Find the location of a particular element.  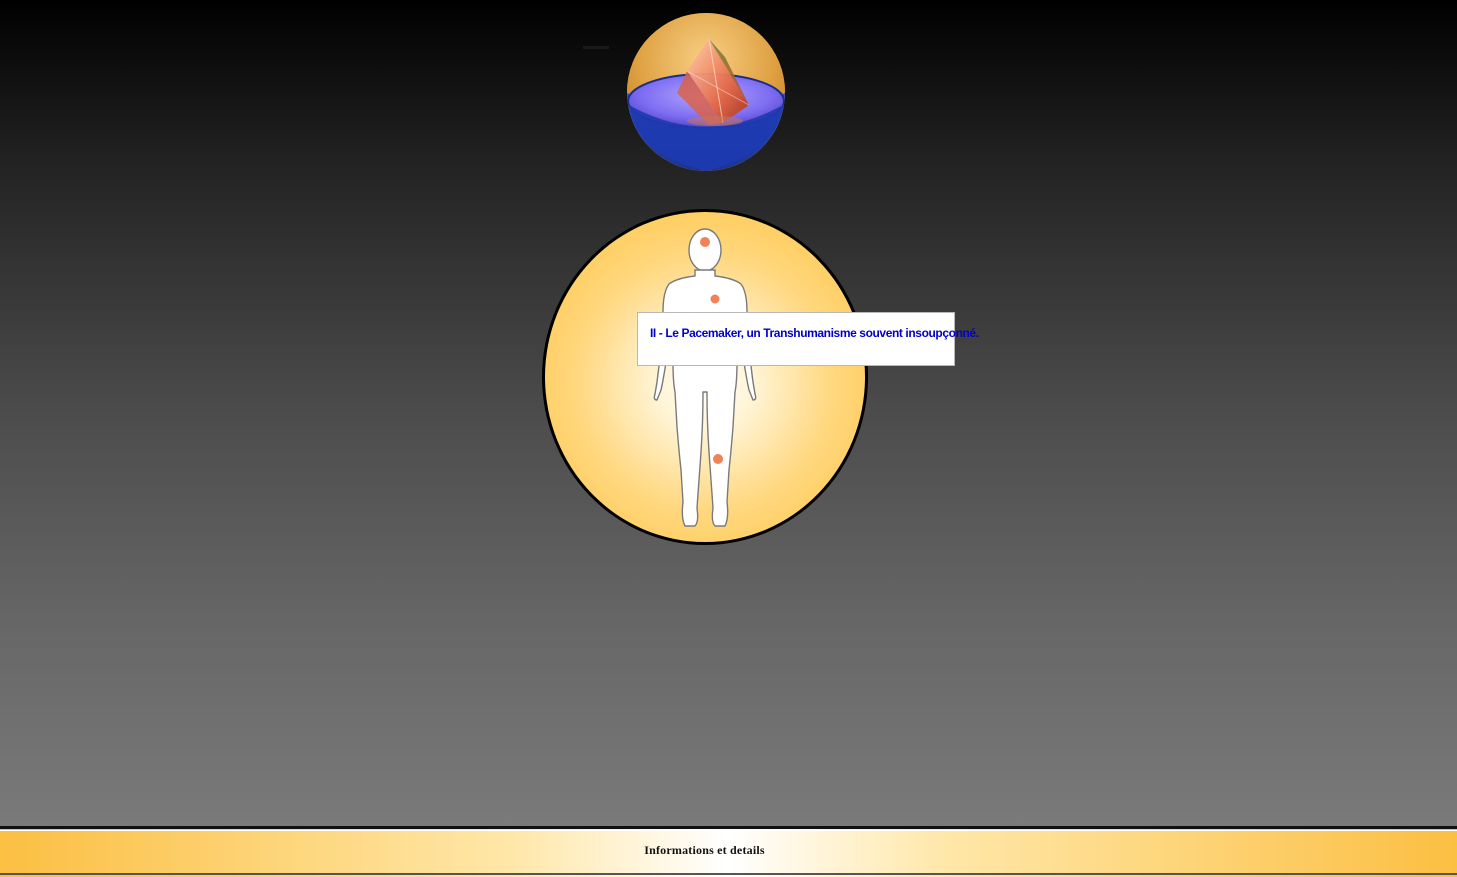

marker-head is located at coordinates (705, 242).